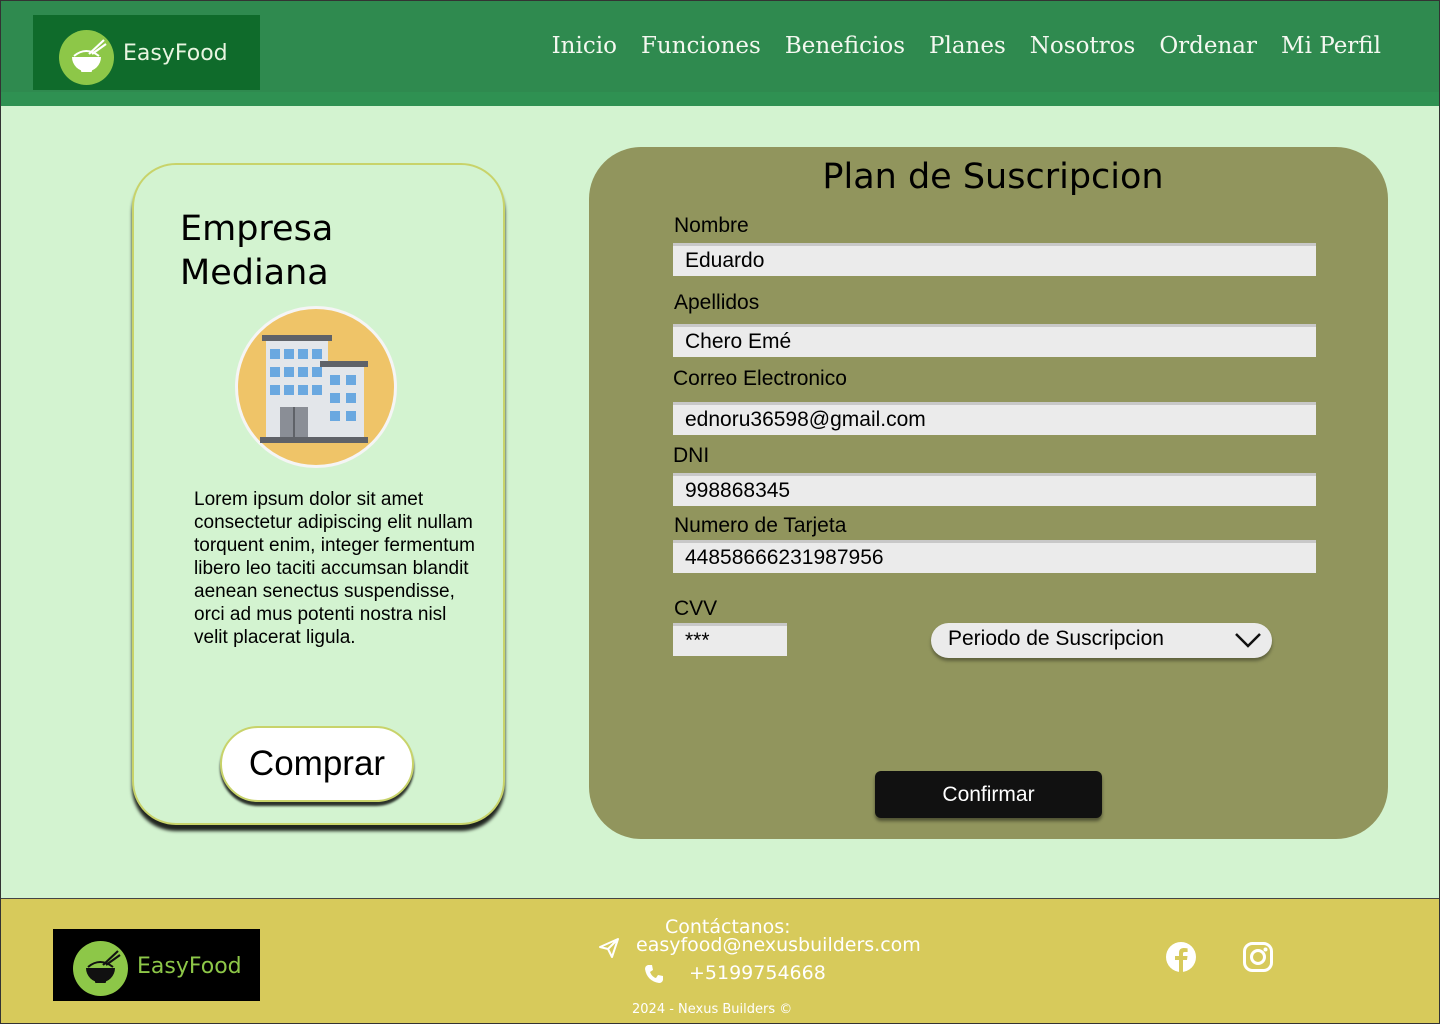  What do you see at coordinates (189, 966) in the screenshot?
I see `footer-brand-name: EasyFood` at bounding box center [189, 966].